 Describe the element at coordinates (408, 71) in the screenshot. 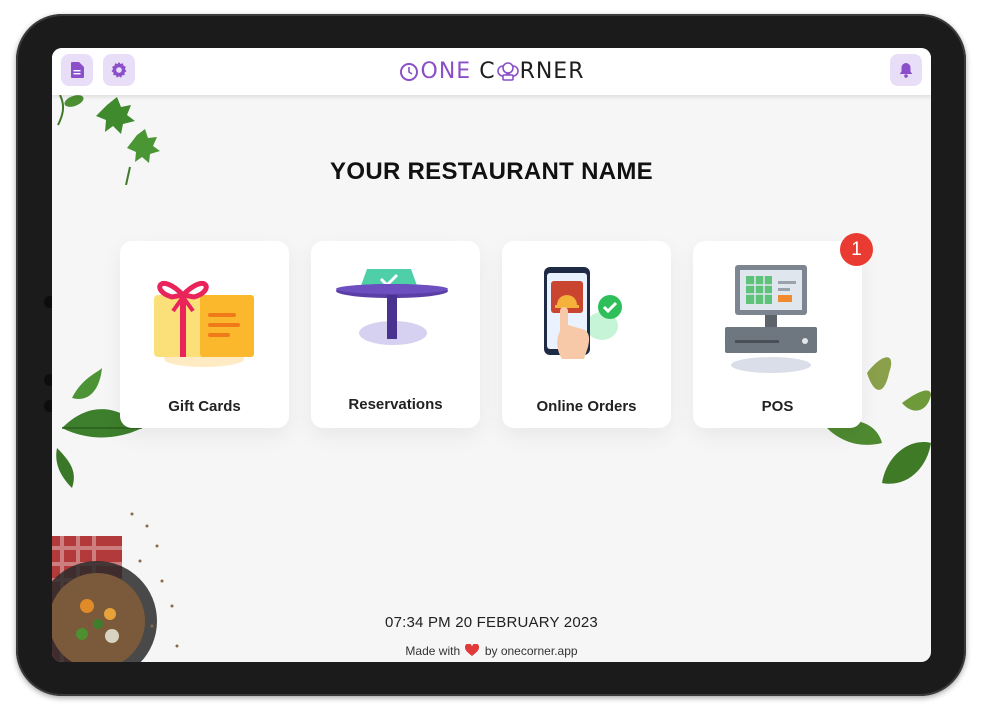

I see `clock-o-icon` at that location.